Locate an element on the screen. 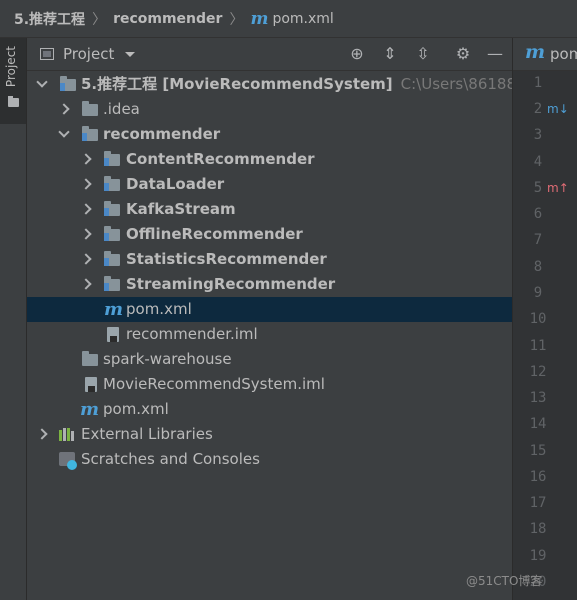 The width and height of the screenshot is (577, 600). line-number: 6 is located at coordinates (538, 214).